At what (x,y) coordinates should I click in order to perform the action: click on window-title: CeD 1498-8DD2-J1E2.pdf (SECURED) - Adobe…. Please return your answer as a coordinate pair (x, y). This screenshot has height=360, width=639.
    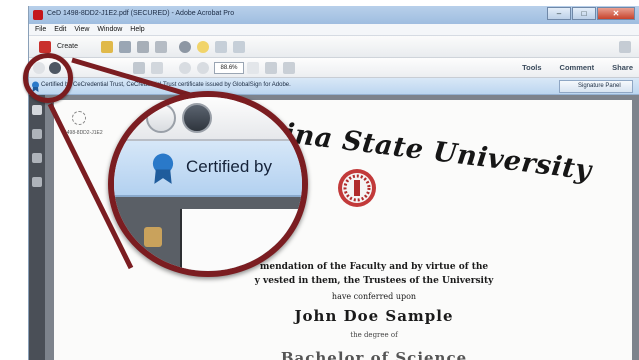
    Looking at the image, I should click on (141, 13).